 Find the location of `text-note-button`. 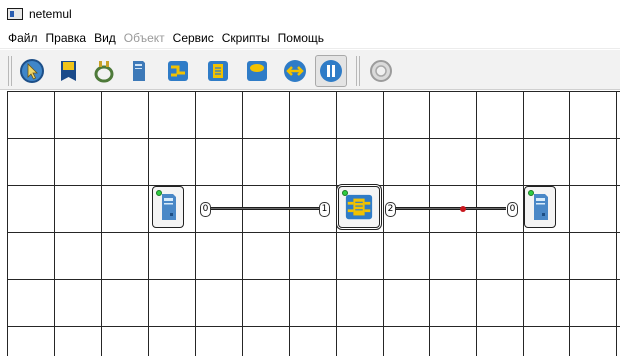

text-note-button is located at coordinates (69, 71).